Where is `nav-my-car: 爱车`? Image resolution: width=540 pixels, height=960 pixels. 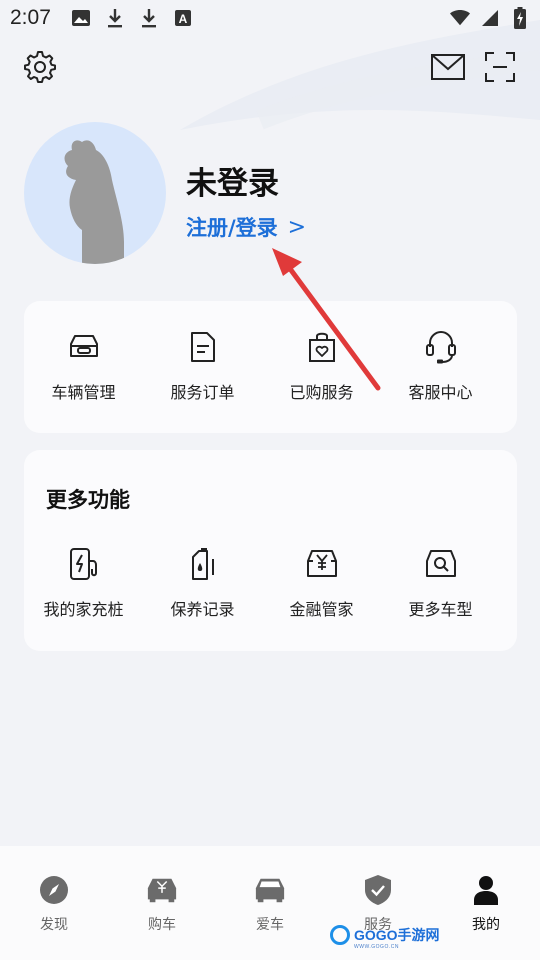 nav-my-car: 爱车 is located at coordinates (270, 917).